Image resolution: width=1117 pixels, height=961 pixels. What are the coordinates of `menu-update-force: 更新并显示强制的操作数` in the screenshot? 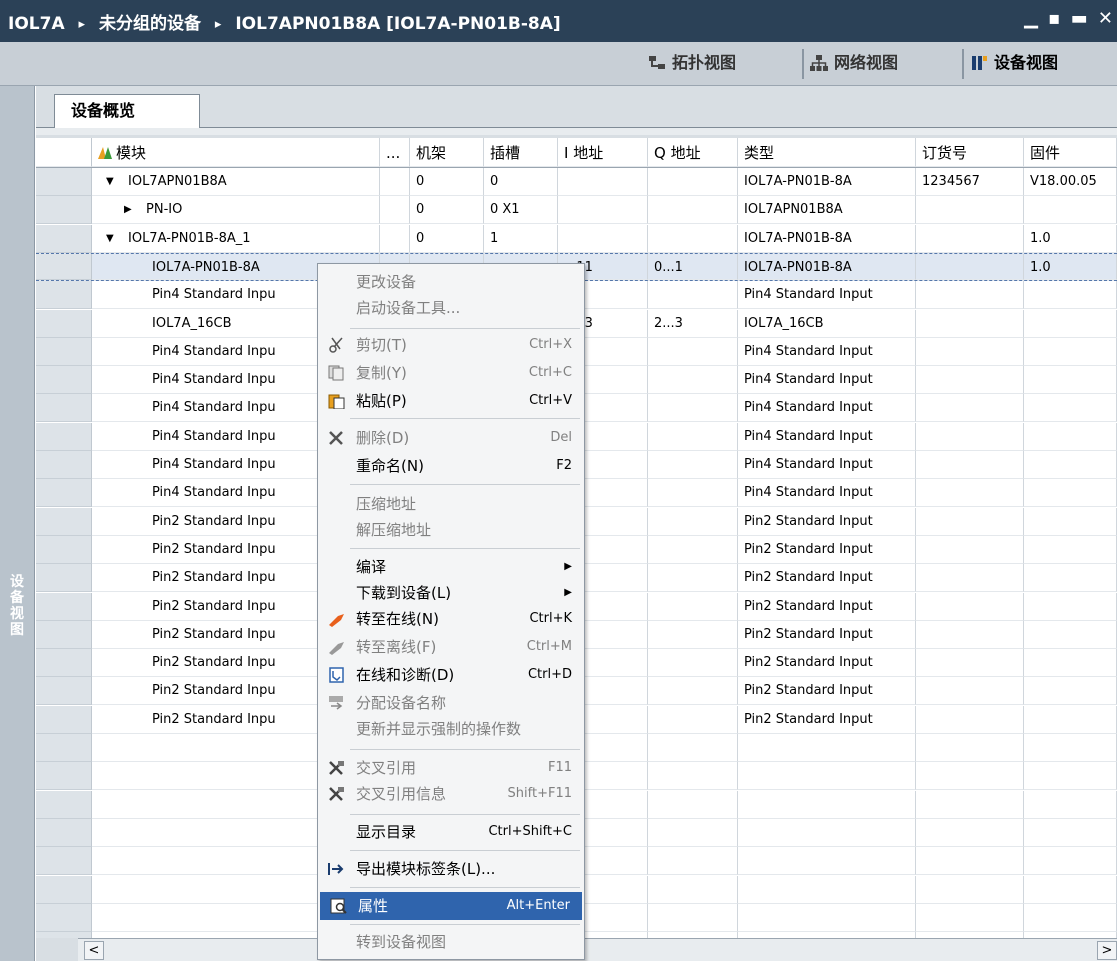 It's located at (451, 729).